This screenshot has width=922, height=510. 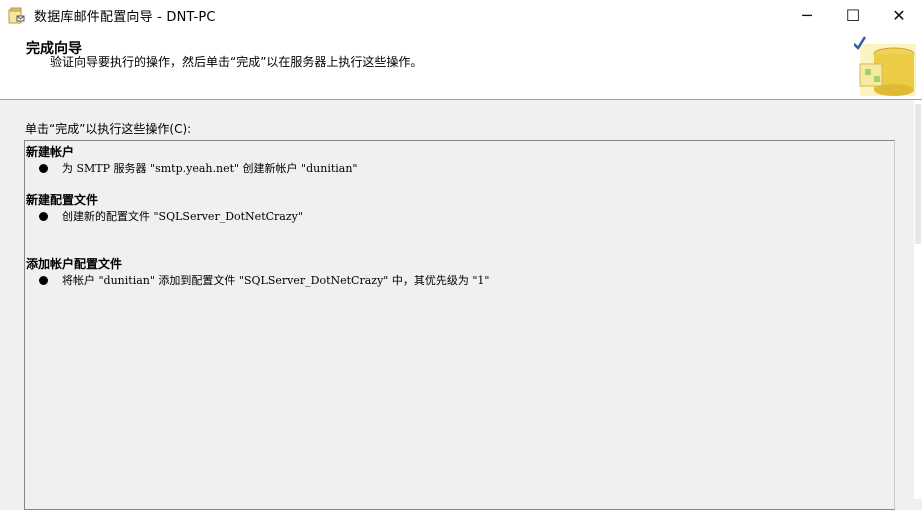 What do you see at coordinates (807, 15) in the screenshot?
I see `minimize-button: ─` at bounding box center [807, 15].